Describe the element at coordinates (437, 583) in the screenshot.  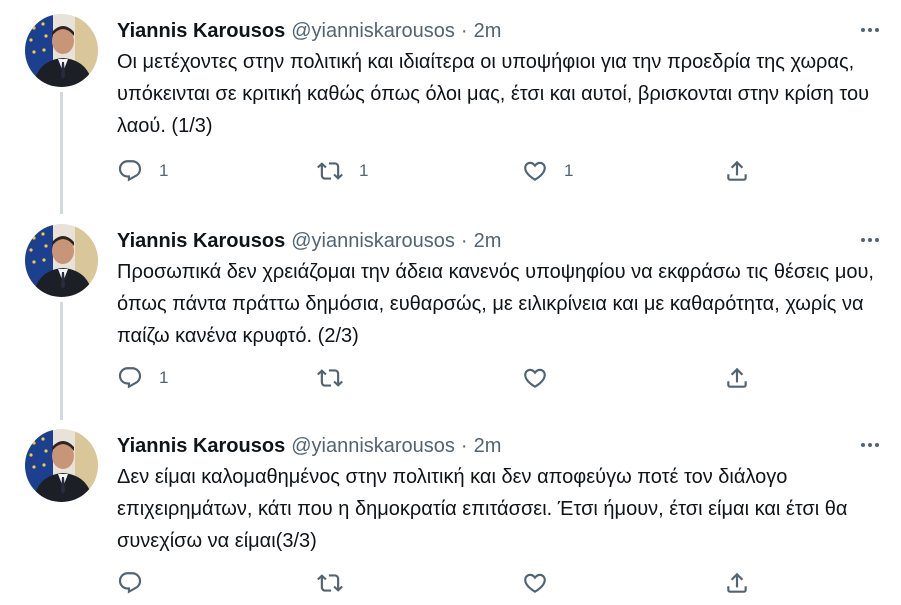
I see `tweet-actions` at that location.